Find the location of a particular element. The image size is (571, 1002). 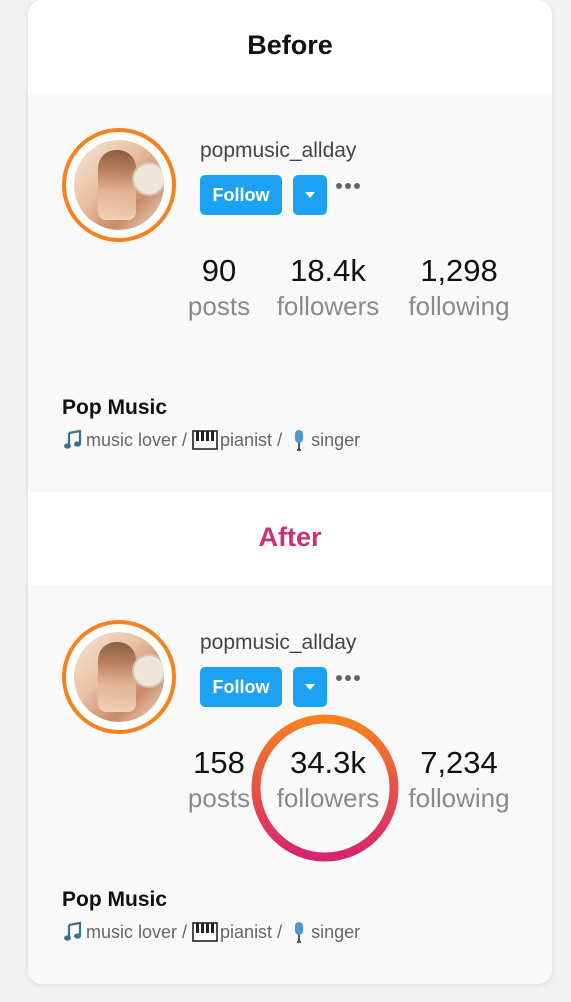

followers-label: followers is located at coordinates (328, 306).